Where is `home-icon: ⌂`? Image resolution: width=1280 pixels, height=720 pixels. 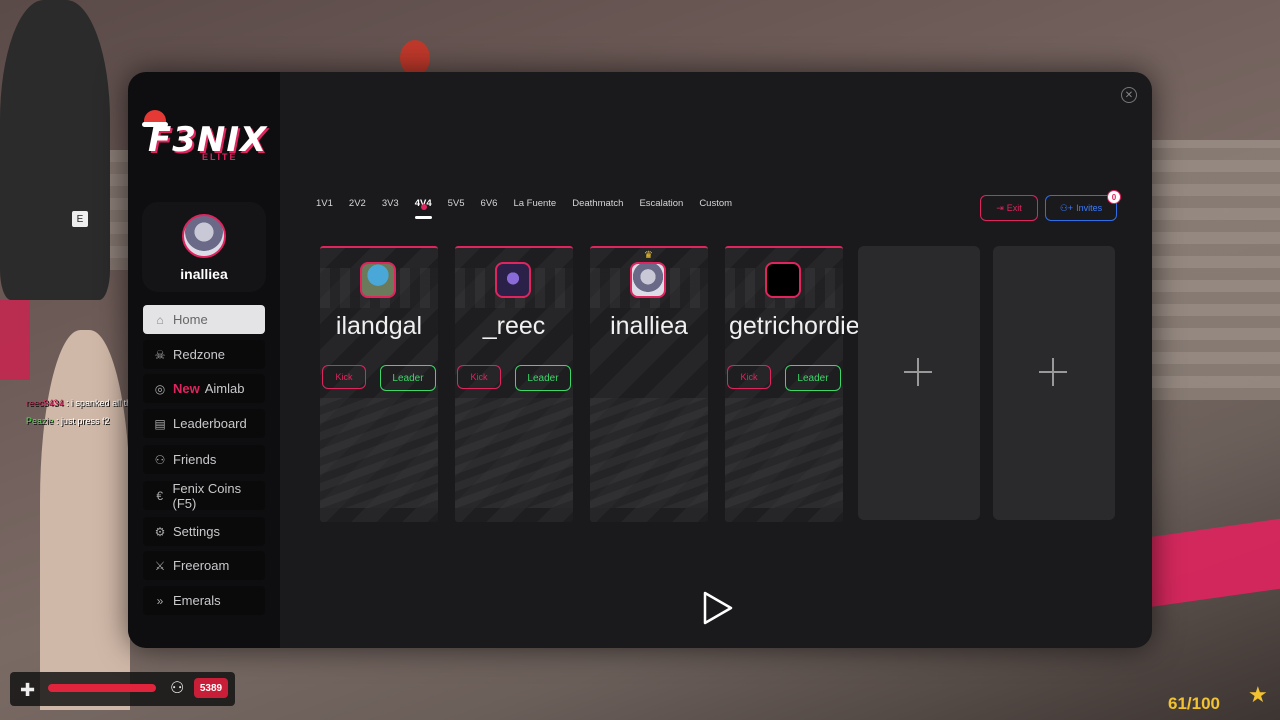
home-icon: ⌂ is located at coordinates (160, 319).